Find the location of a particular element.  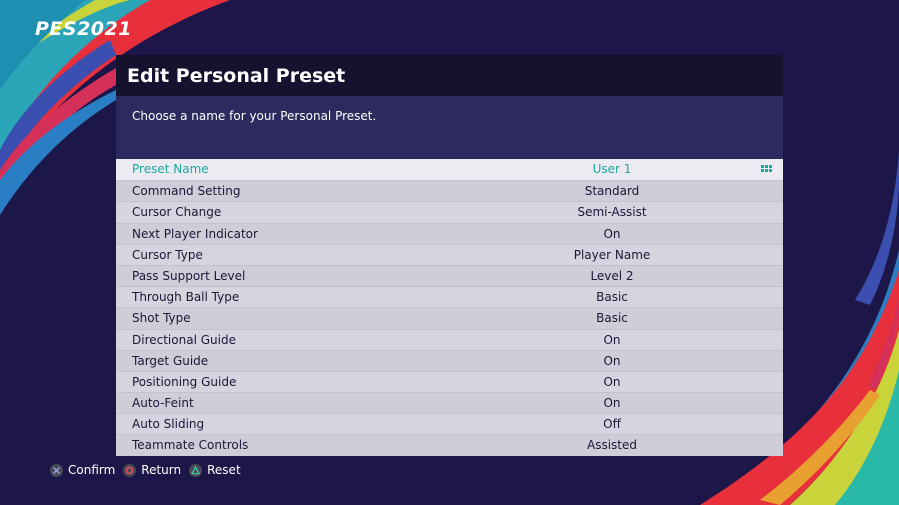

setting-label: Auto-Feint is located at coordinates (163, 403).